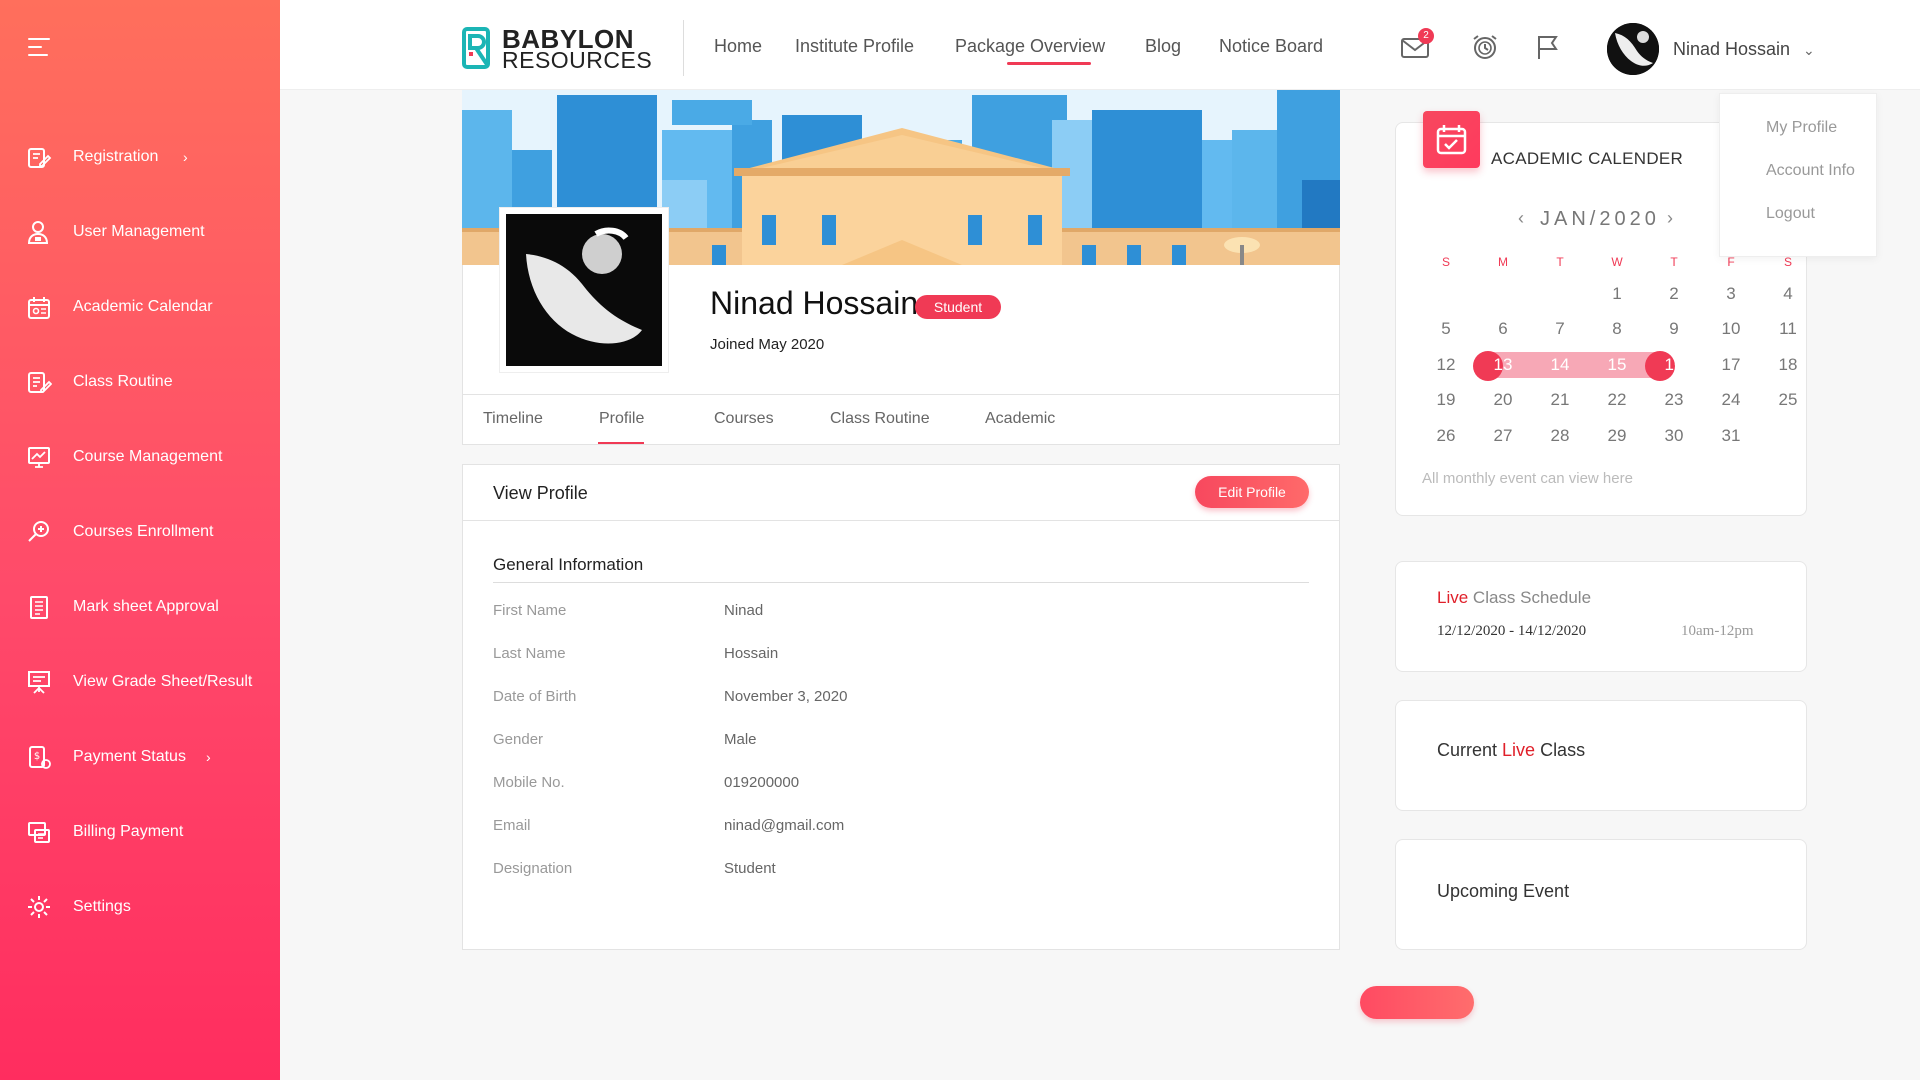 The height and width of the screenshot is (1080, 1920). What do you see at coordinates (1801, 128) in the screenshot?
I see `menu-item-my-profile: My Profile` at bounding box center [1801, 128].